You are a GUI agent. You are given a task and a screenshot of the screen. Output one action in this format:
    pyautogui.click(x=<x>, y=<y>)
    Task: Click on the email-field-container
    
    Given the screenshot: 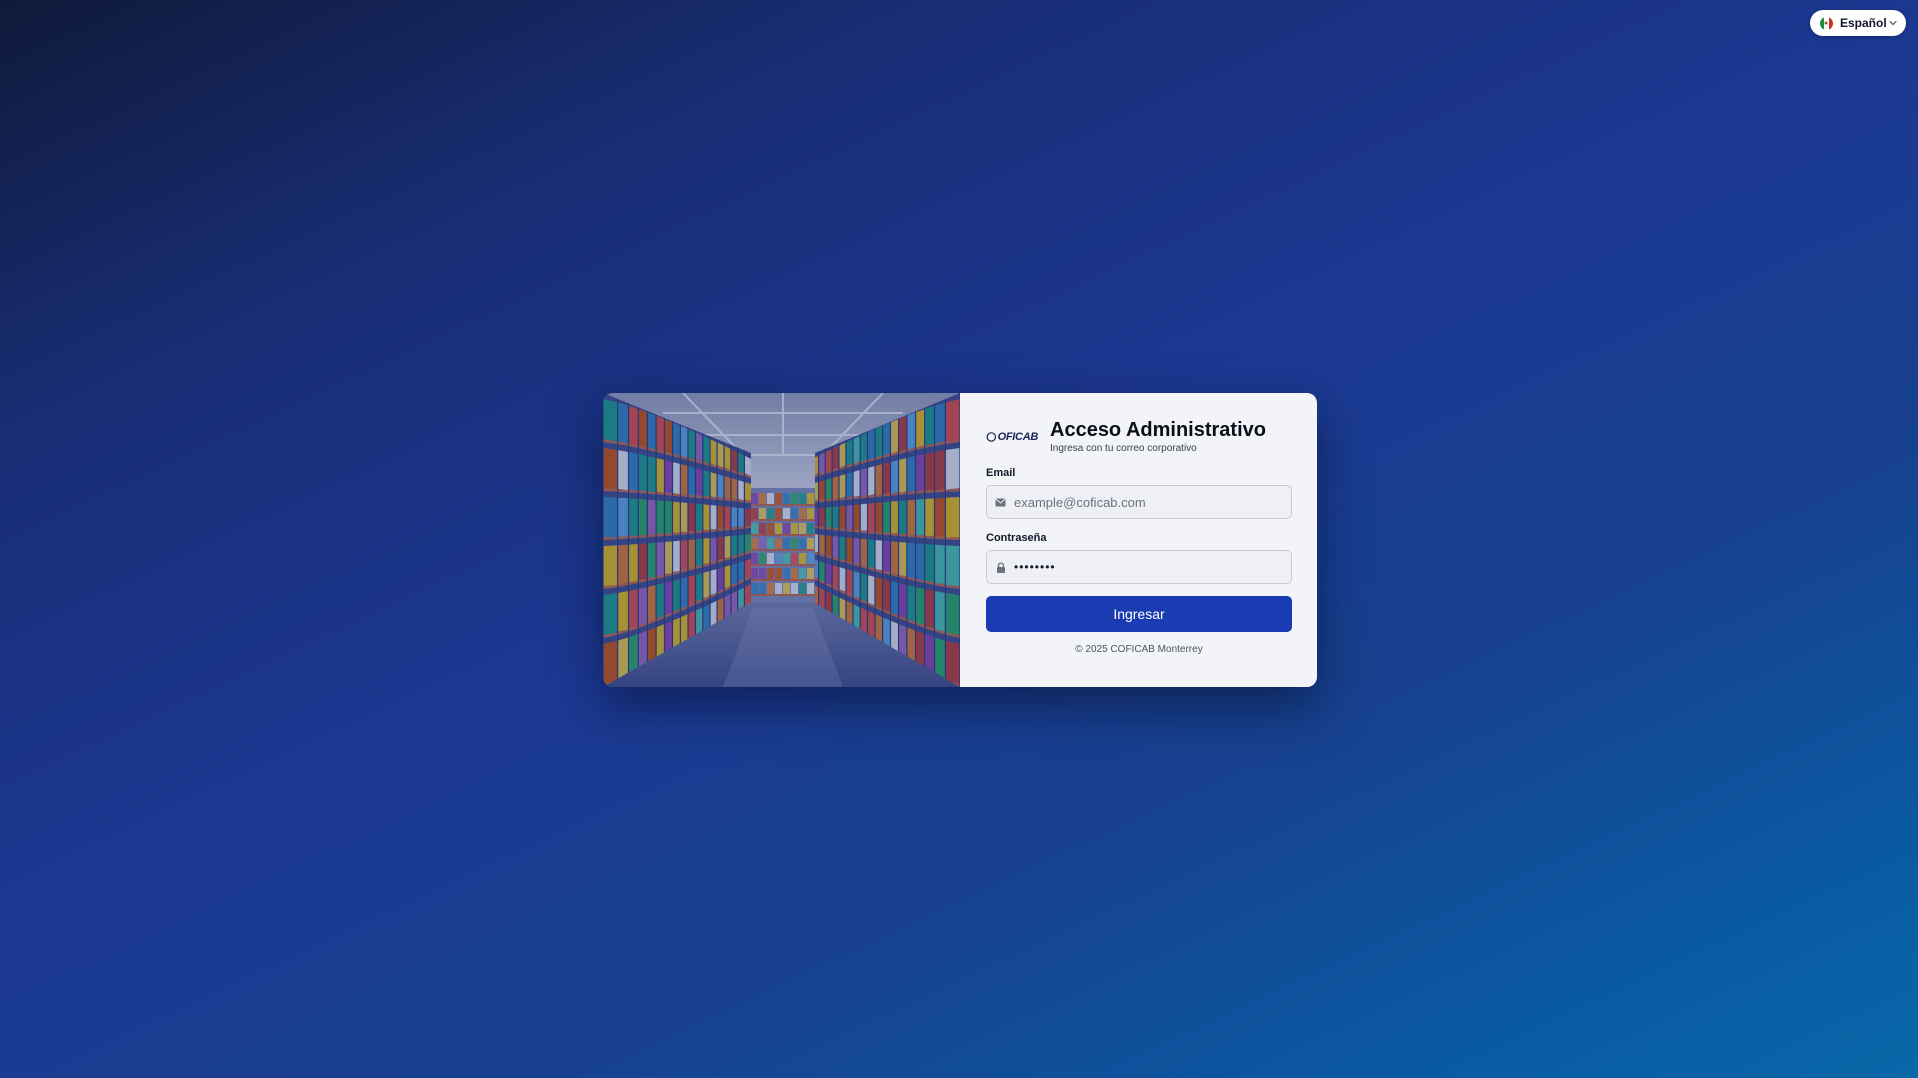 What is the action you would take?
    pyautogui.click(x=1139, y=502)
    